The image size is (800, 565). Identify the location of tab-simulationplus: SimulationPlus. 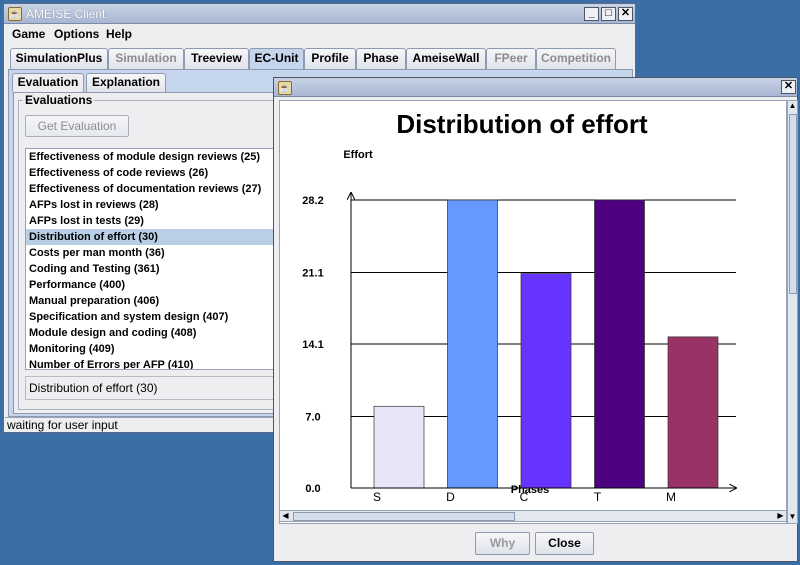
(59, 58).